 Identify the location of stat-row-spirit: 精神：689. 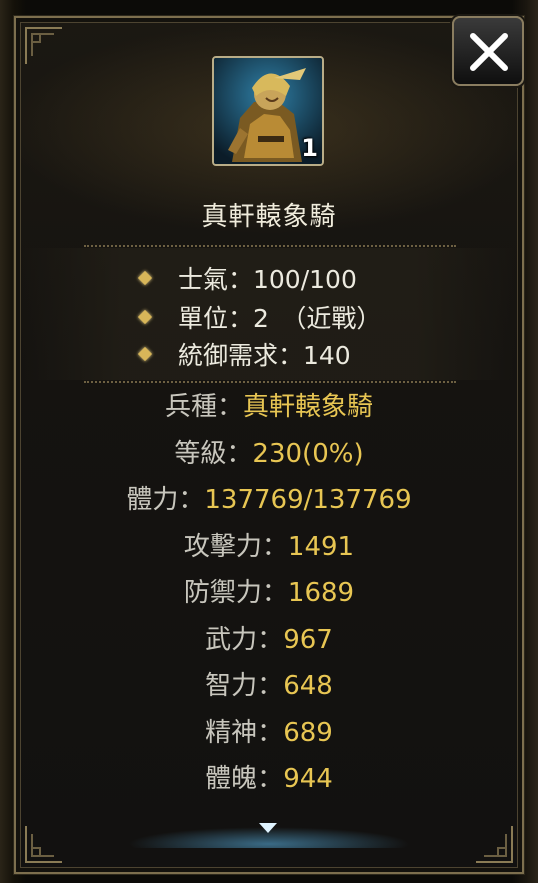
(269, 732).